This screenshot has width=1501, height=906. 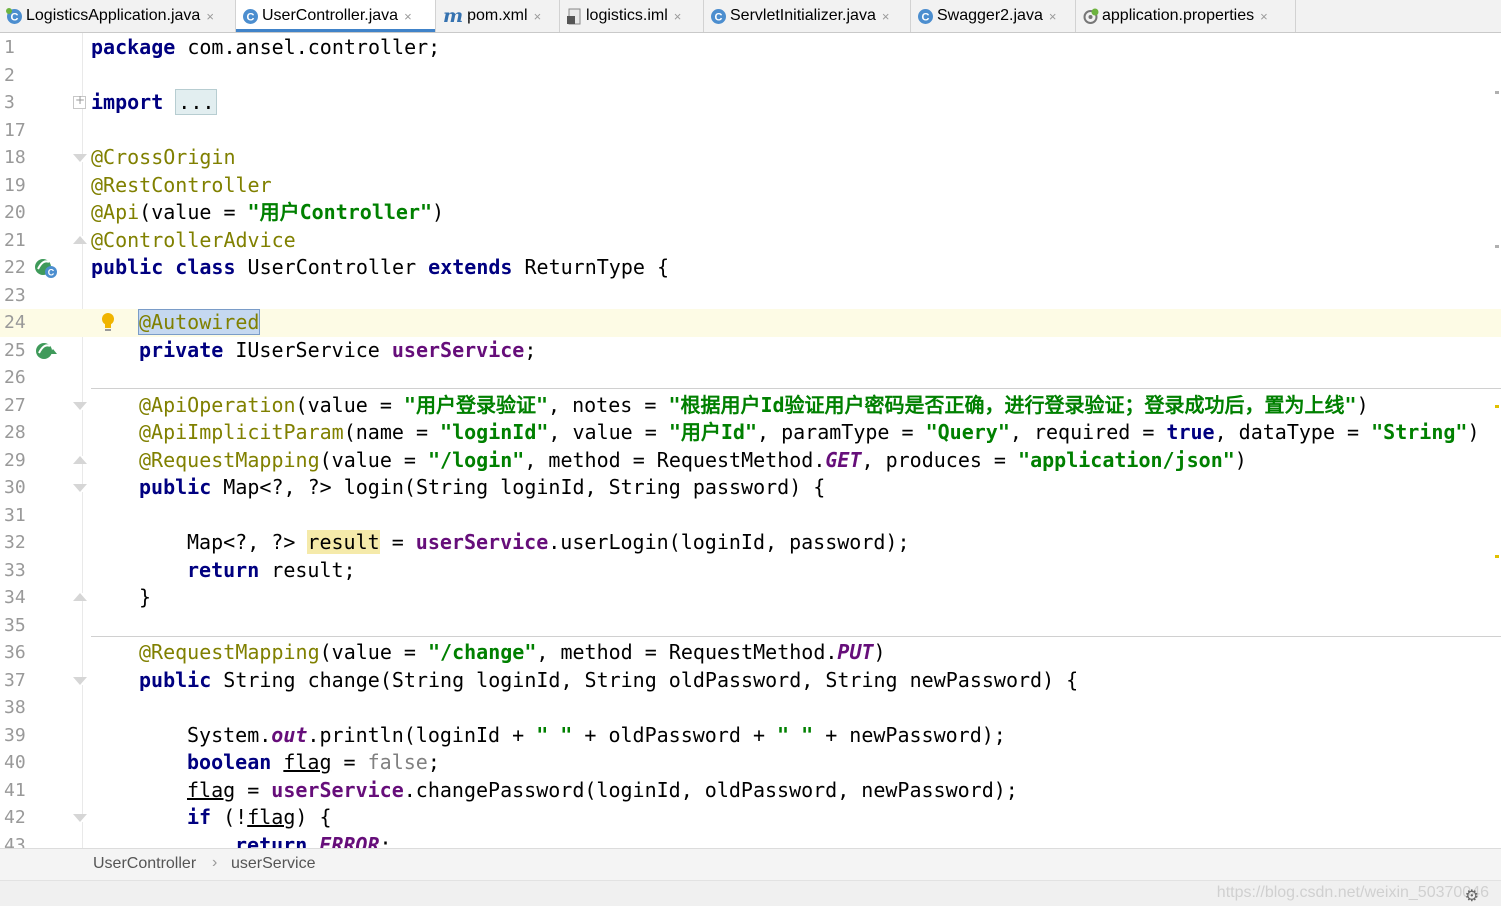 What do you see at coordinates (841, 432) in the screenshot?
I see `token: , paramType =` at bounding box center [841, 432].